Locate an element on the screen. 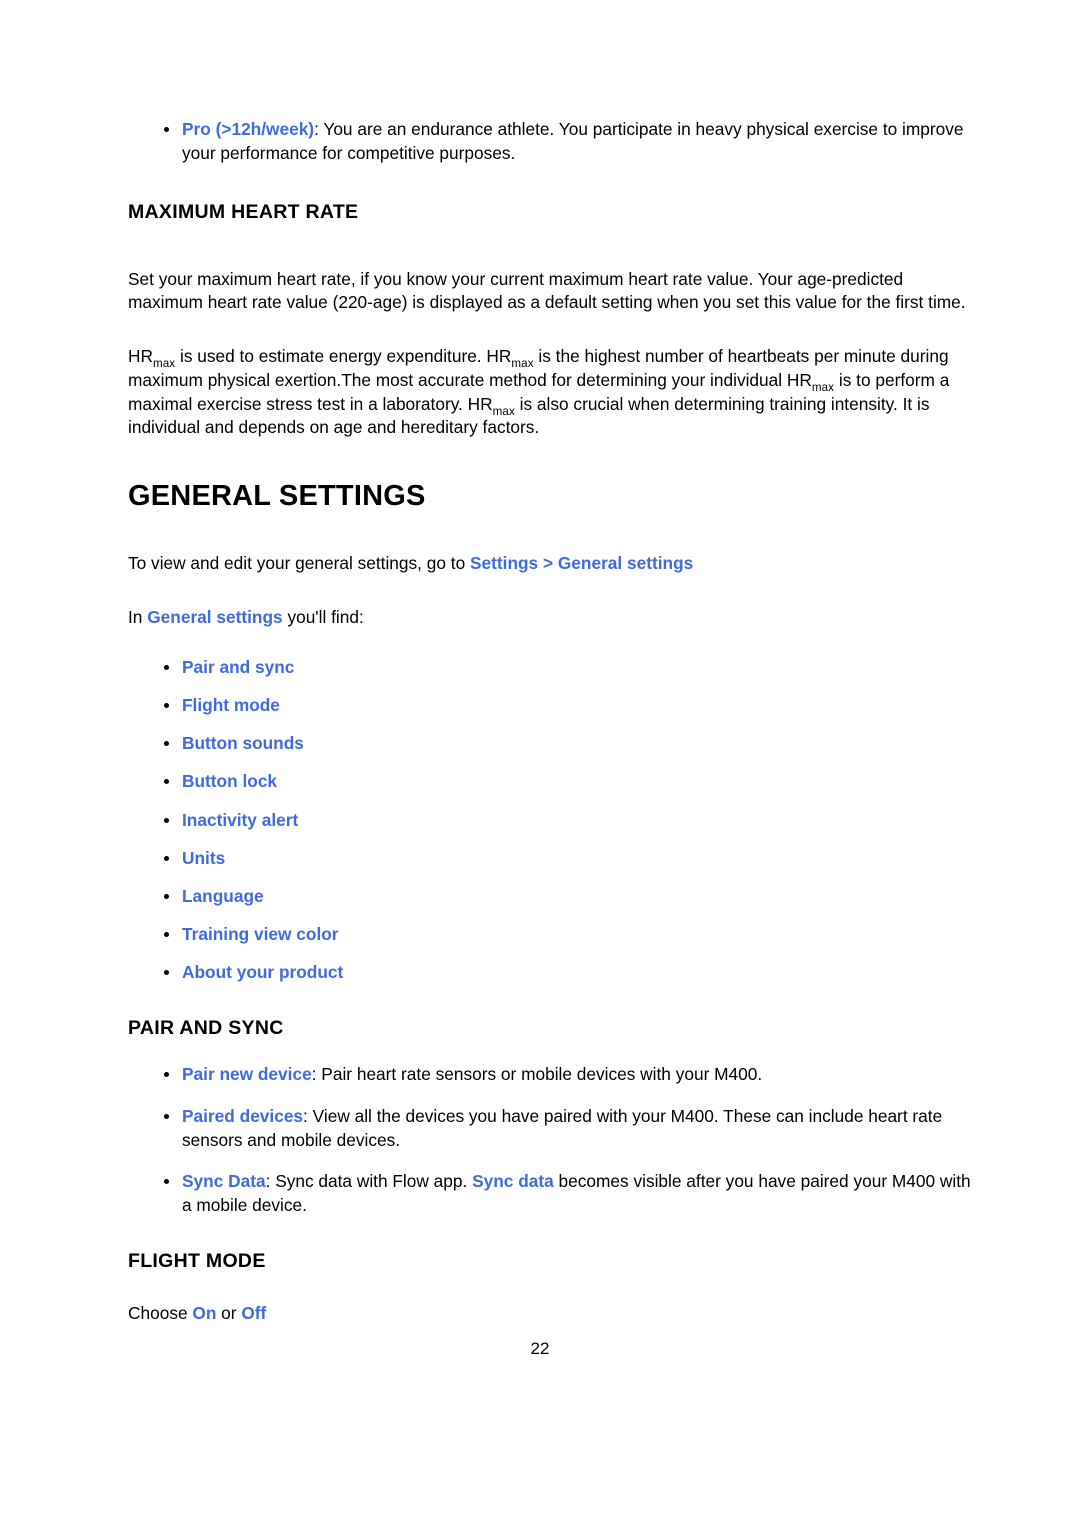 The height and width of the screenshot is (1528, 1080). link-about-your-product: About your product is located at coordinates (262, 972).